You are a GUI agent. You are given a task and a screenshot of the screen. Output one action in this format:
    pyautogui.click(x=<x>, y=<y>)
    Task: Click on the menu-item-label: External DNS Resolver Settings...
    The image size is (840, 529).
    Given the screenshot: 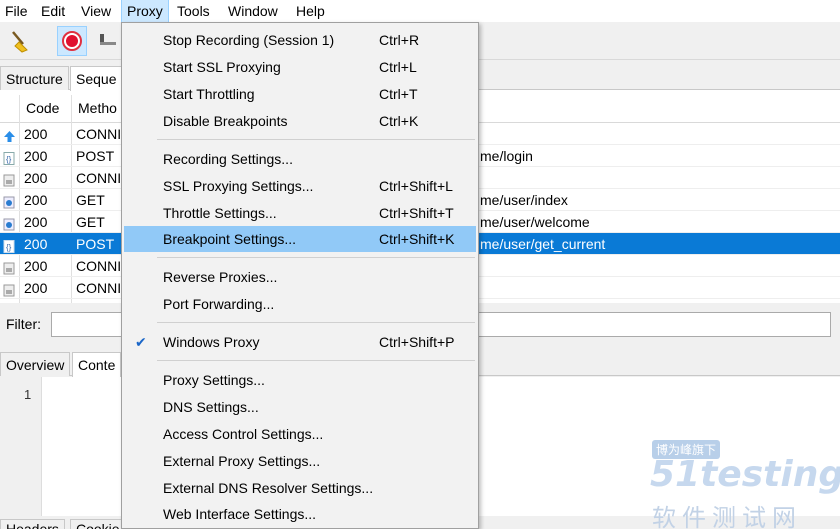 What is the action you would take?
    pyautogui.click(x=268, y=488)
    